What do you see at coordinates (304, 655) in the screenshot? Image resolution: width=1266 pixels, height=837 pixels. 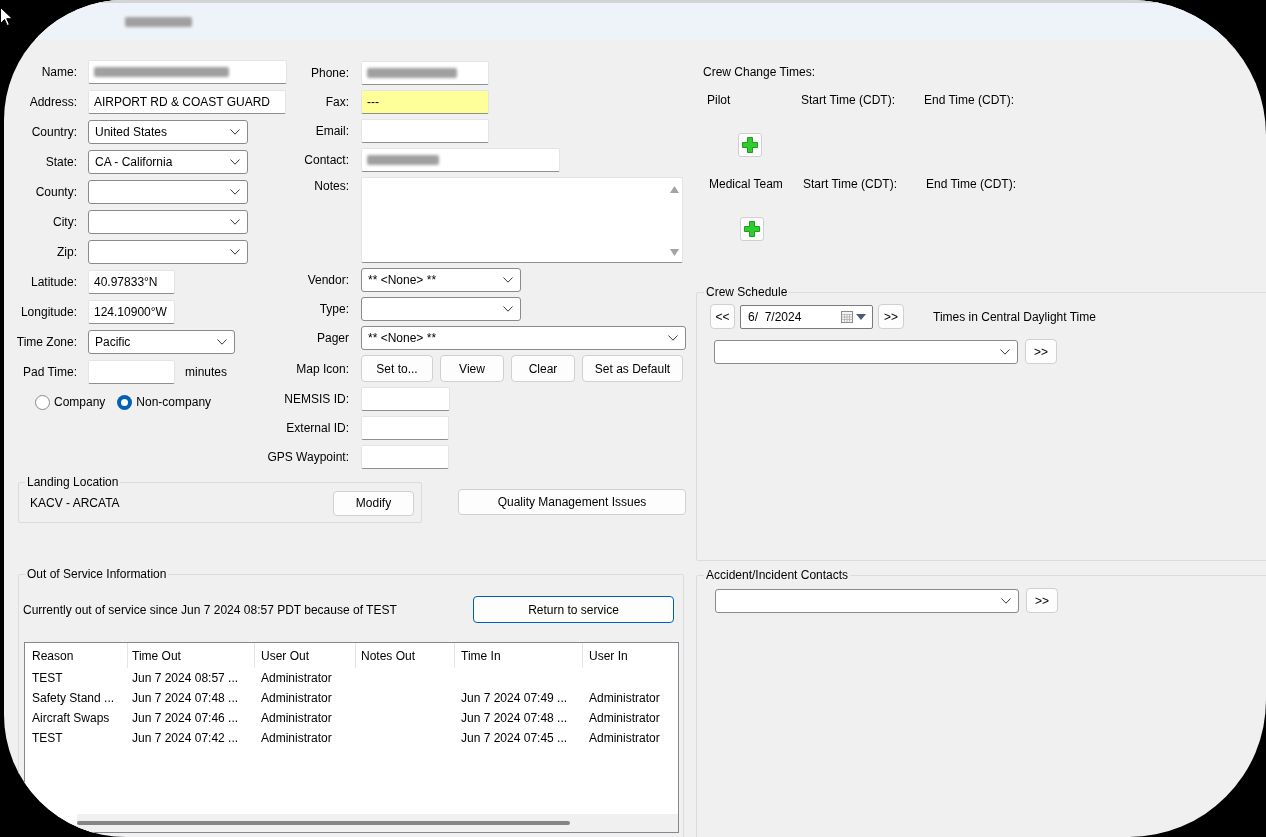 I see `column-header: User Out` at bounding box center [304, 655].